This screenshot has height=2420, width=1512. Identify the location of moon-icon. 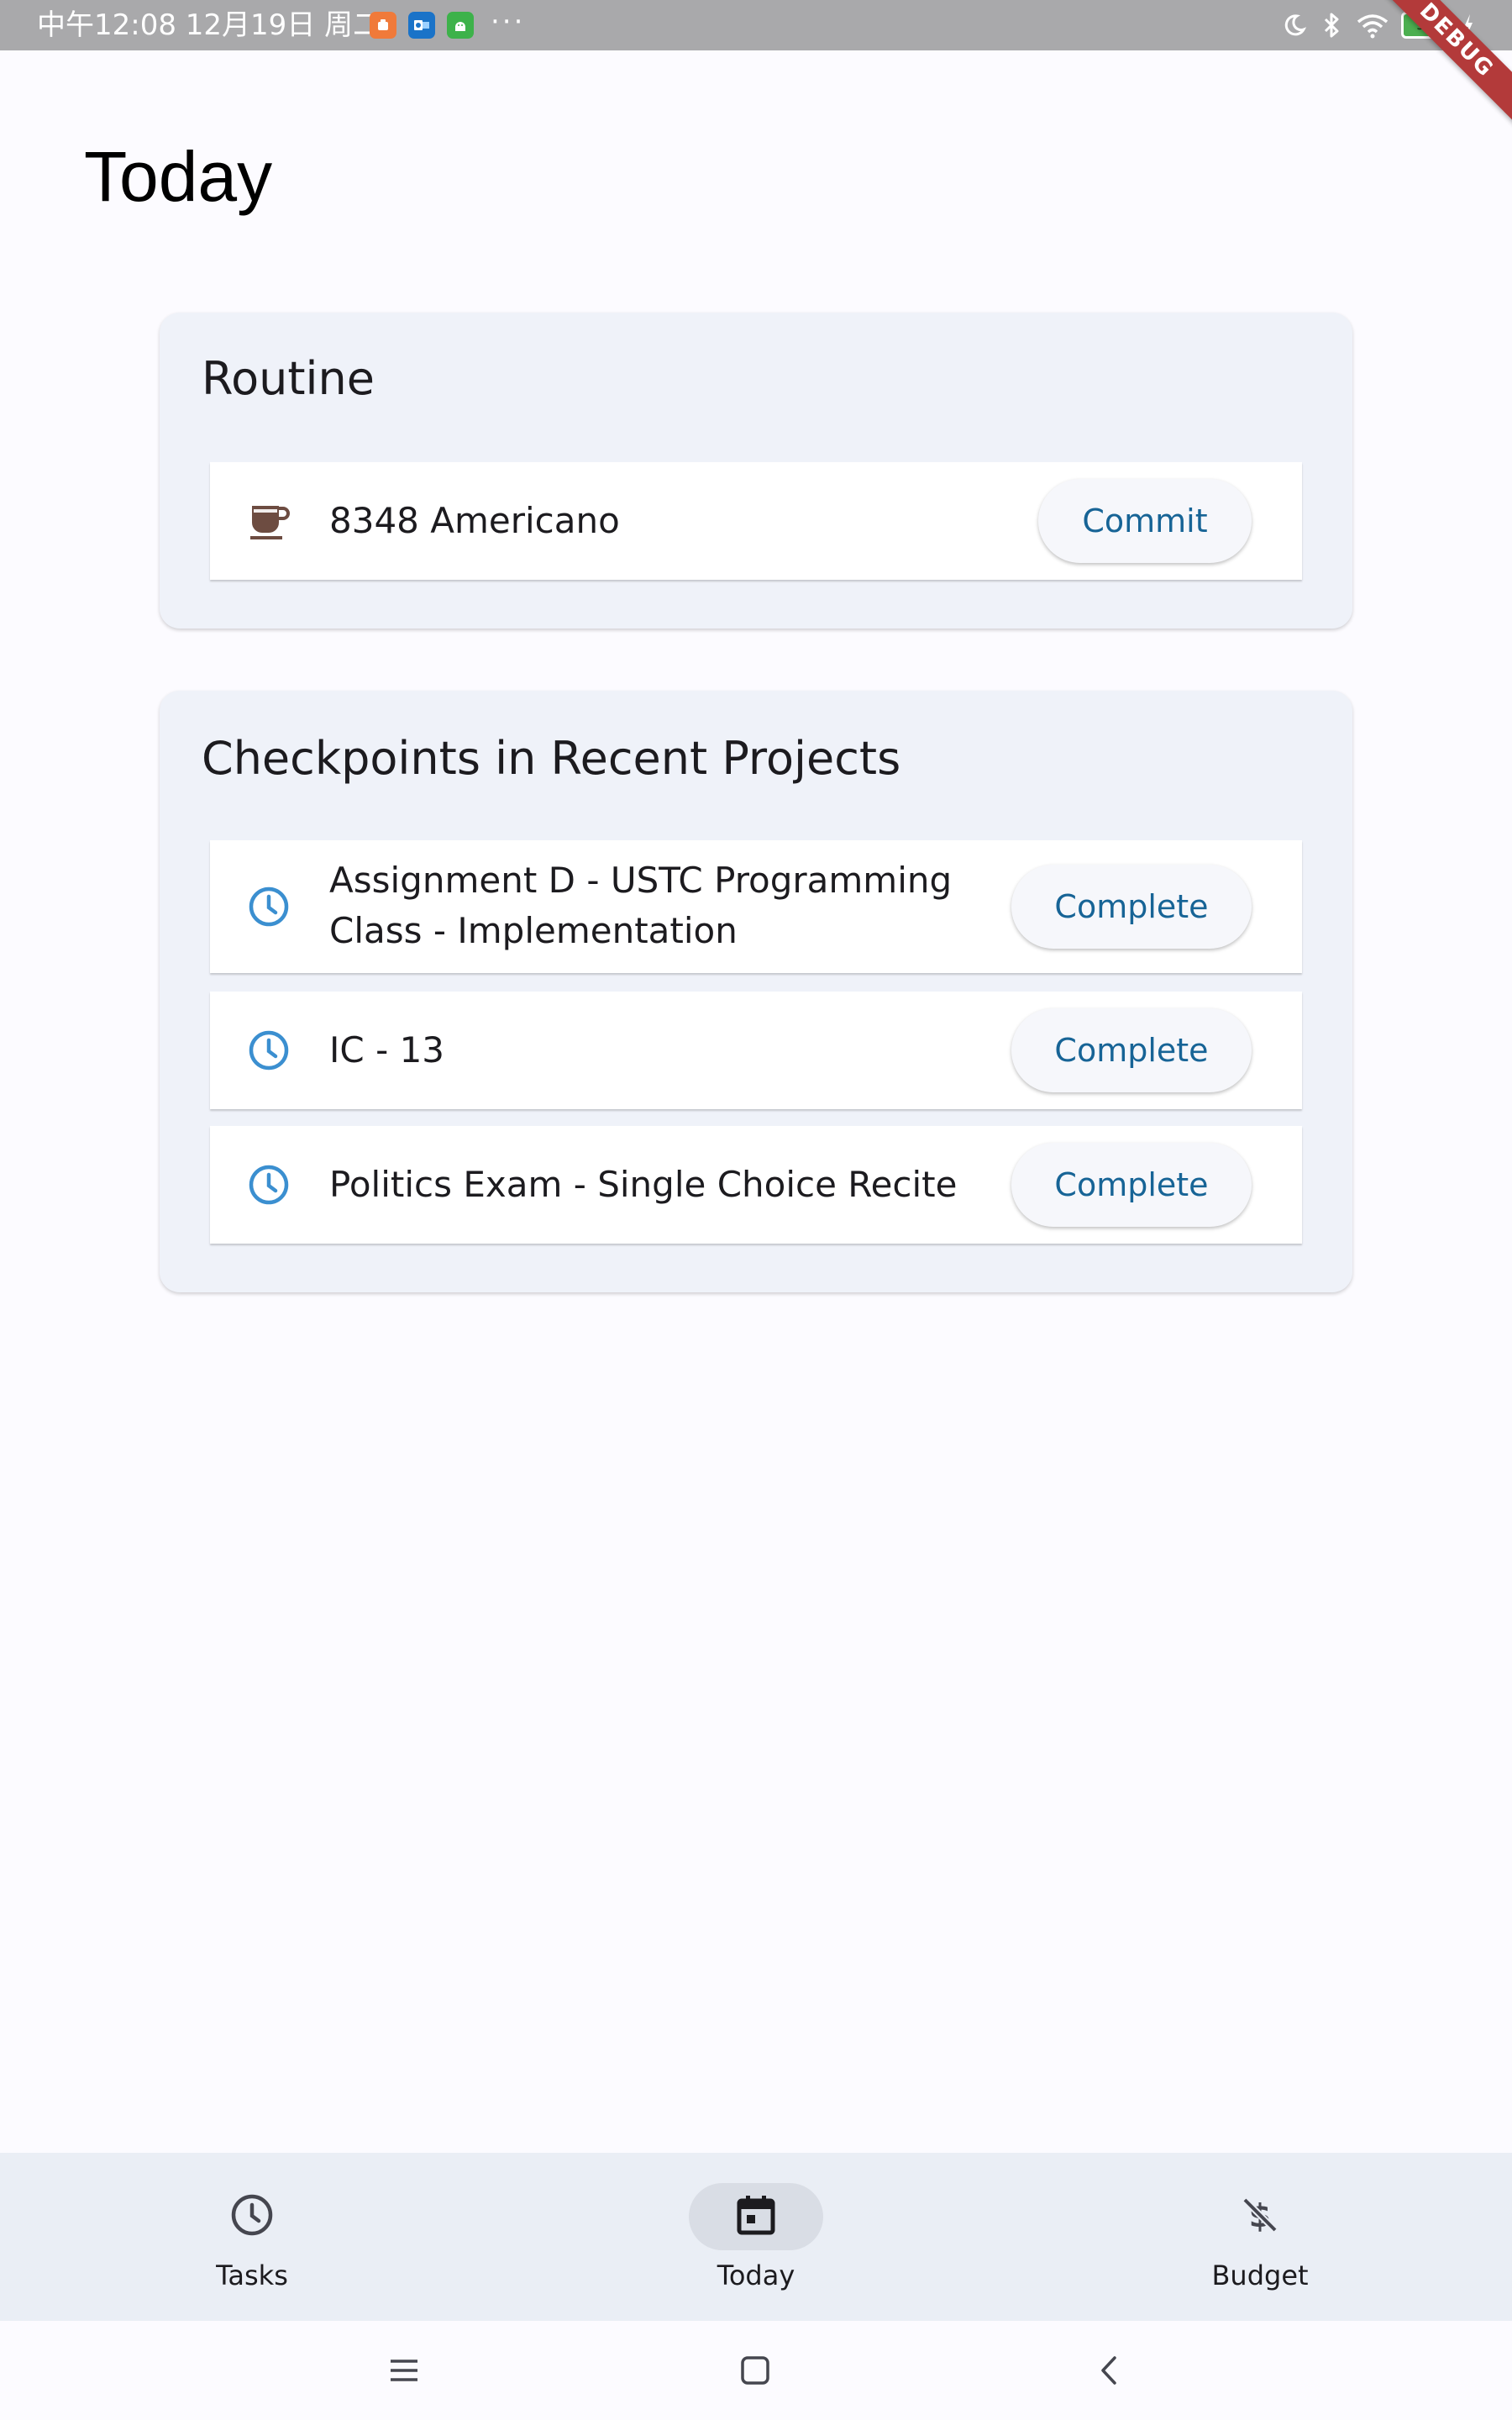
(1294, 25).